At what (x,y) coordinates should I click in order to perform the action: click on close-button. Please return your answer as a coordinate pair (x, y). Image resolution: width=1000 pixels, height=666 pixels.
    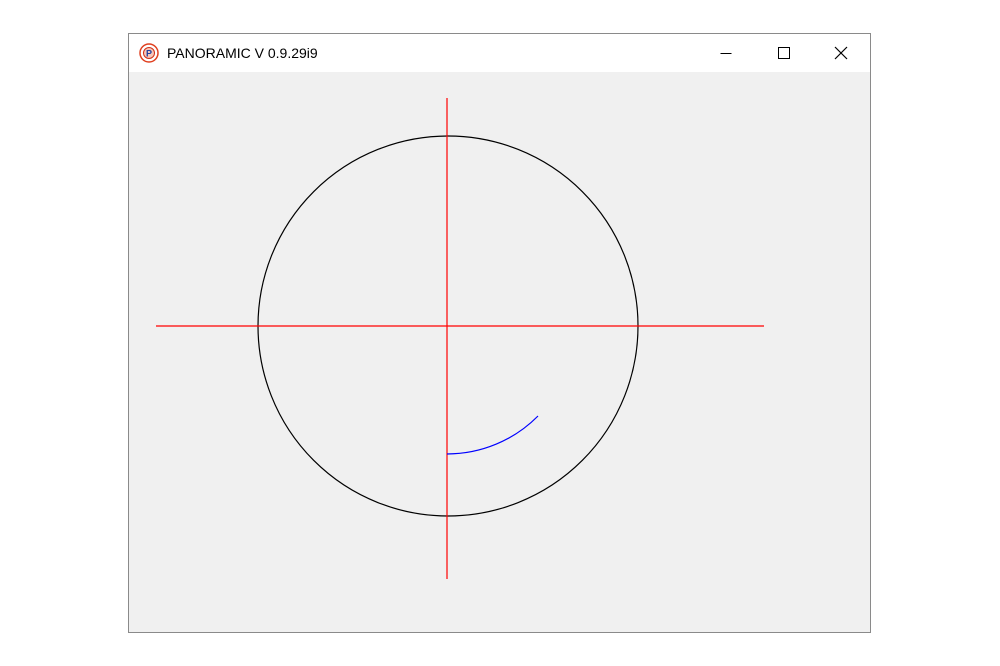
    Looking at the image, I should click on (841, 53).